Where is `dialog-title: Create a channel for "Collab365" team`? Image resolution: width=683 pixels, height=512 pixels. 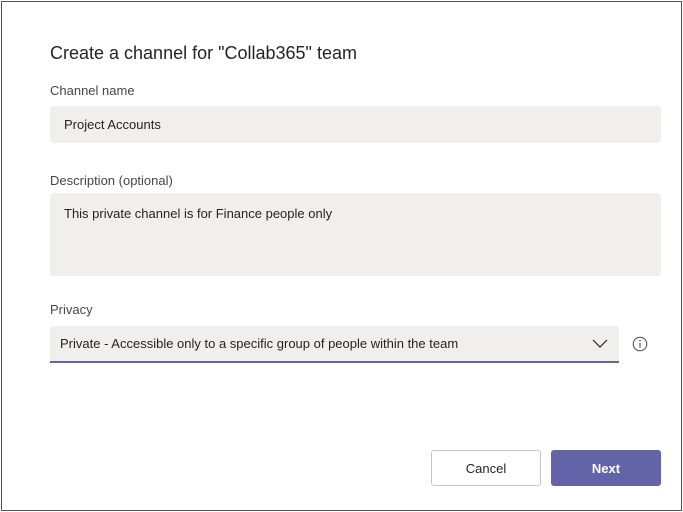 dialog-title: Create a channel for "Collab365" team is located at coordinates (203, 53).